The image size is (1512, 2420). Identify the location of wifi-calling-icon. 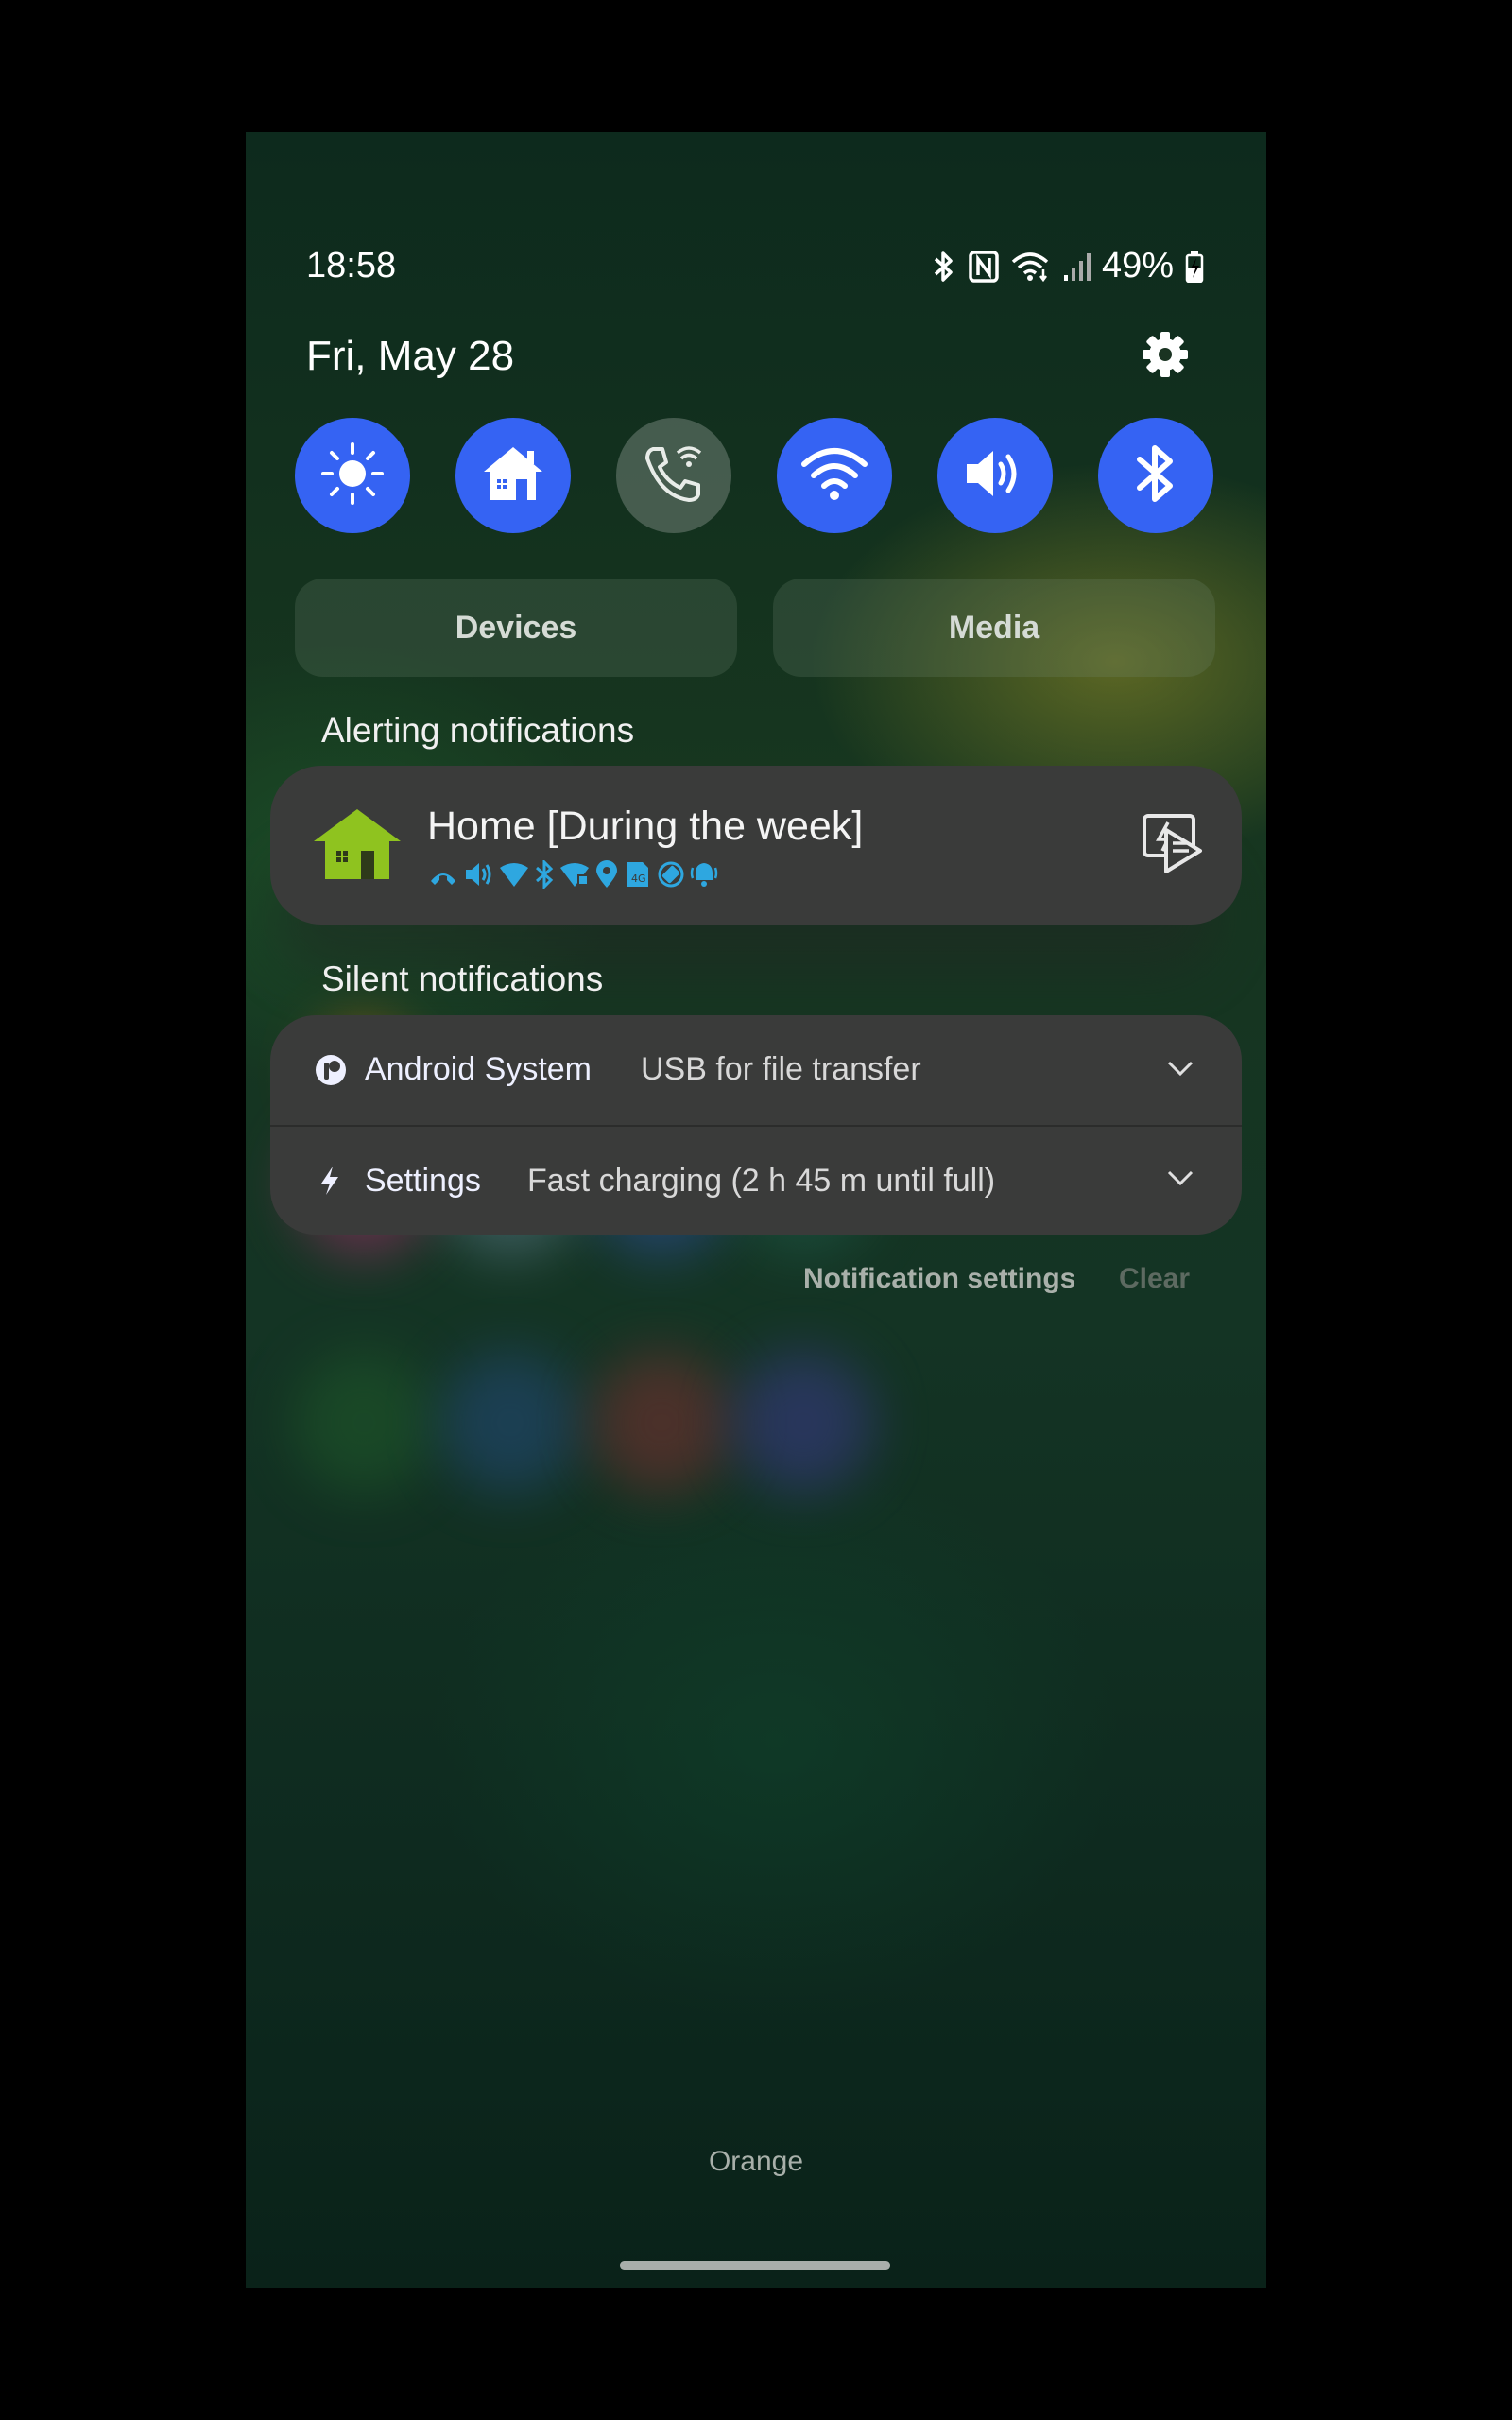
(674, 476).